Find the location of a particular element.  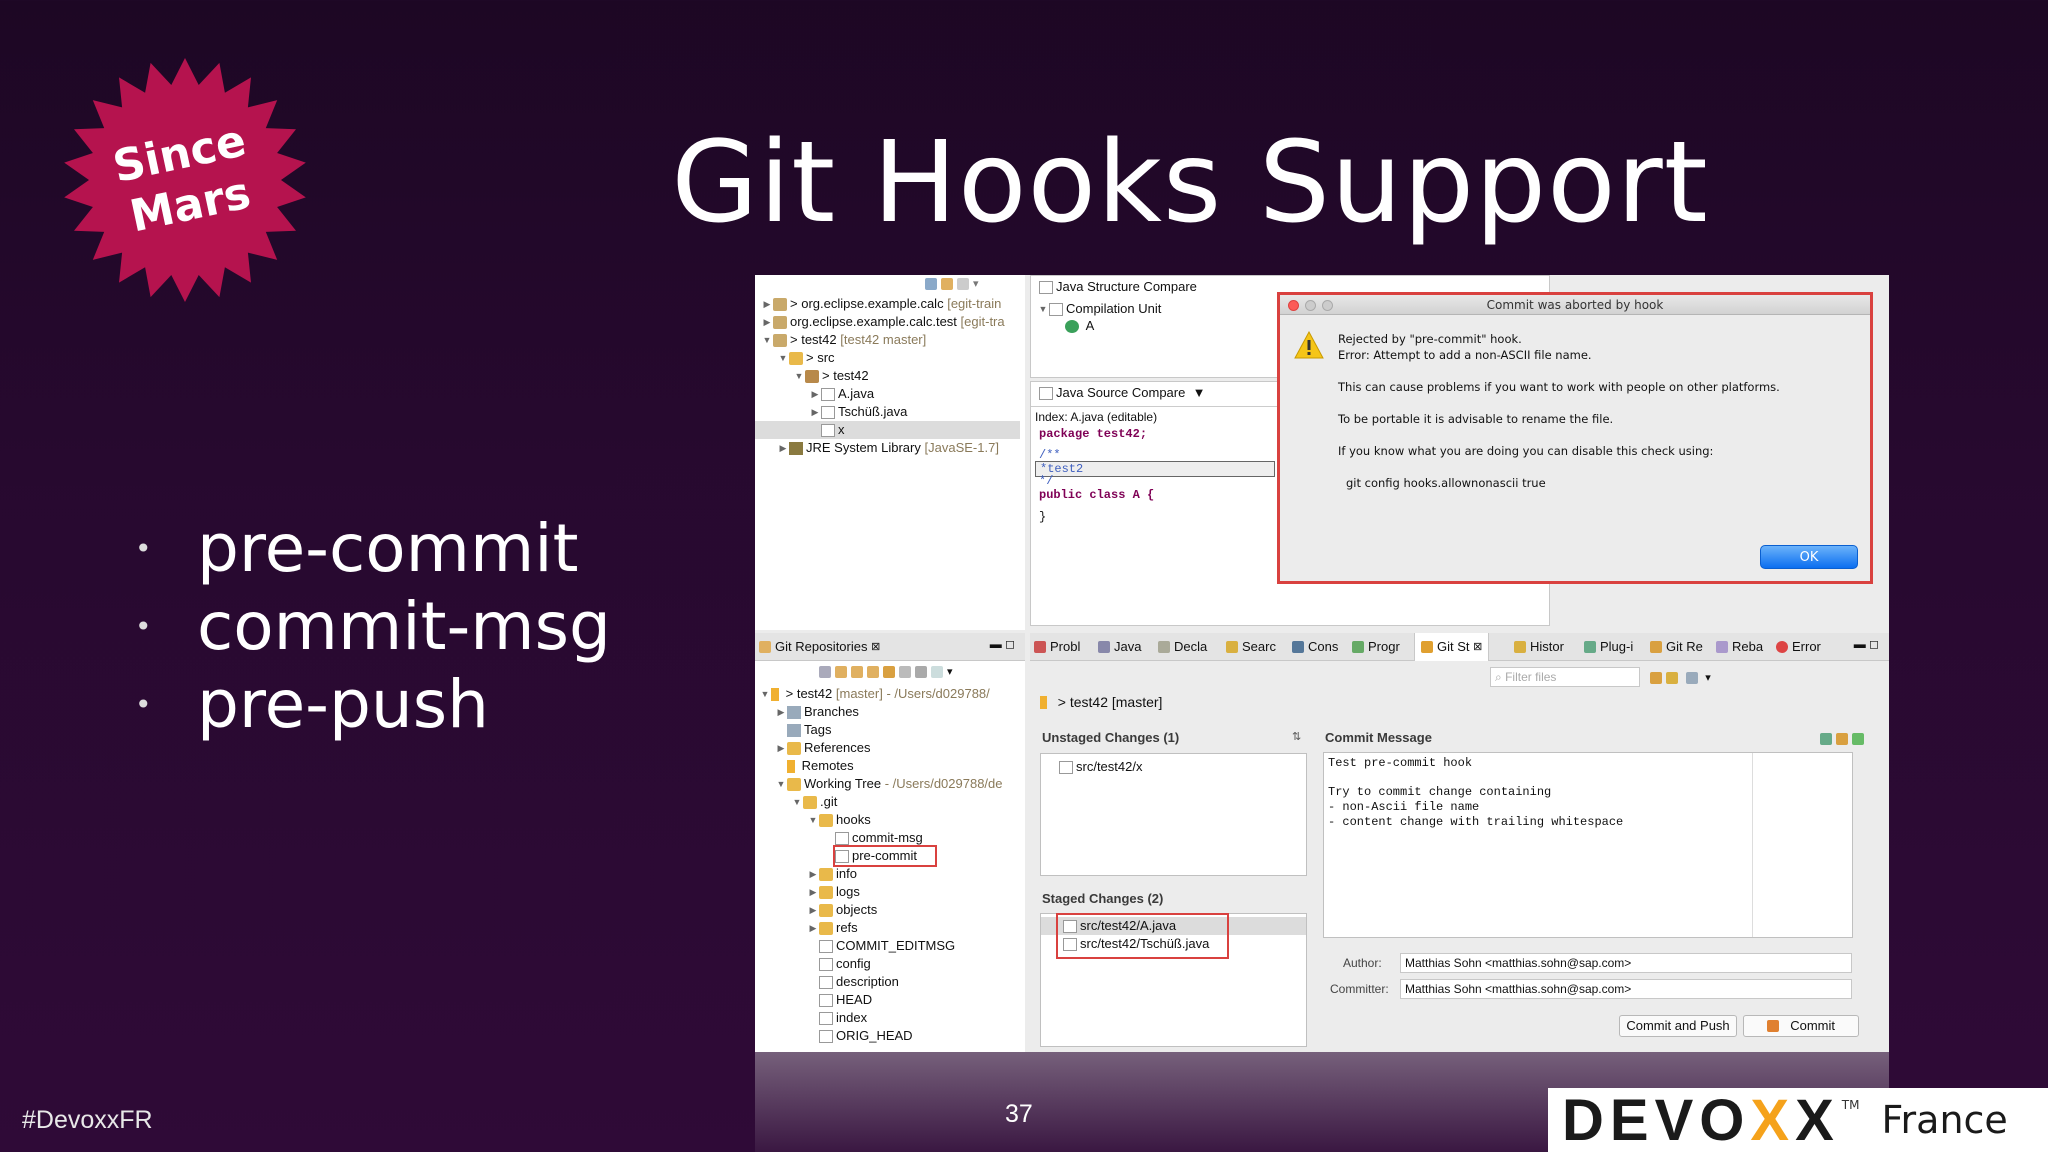

filter-icon is located at coordinates (937, 671).